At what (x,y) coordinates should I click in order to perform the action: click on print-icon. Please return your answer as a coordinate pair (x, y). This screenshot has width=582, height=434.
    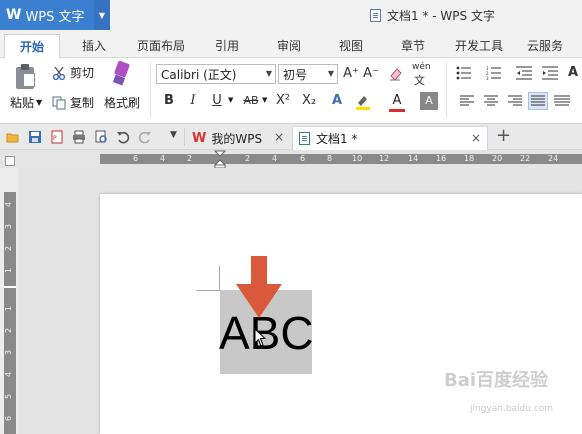
    Looking at the image, I should click on (79, 137).